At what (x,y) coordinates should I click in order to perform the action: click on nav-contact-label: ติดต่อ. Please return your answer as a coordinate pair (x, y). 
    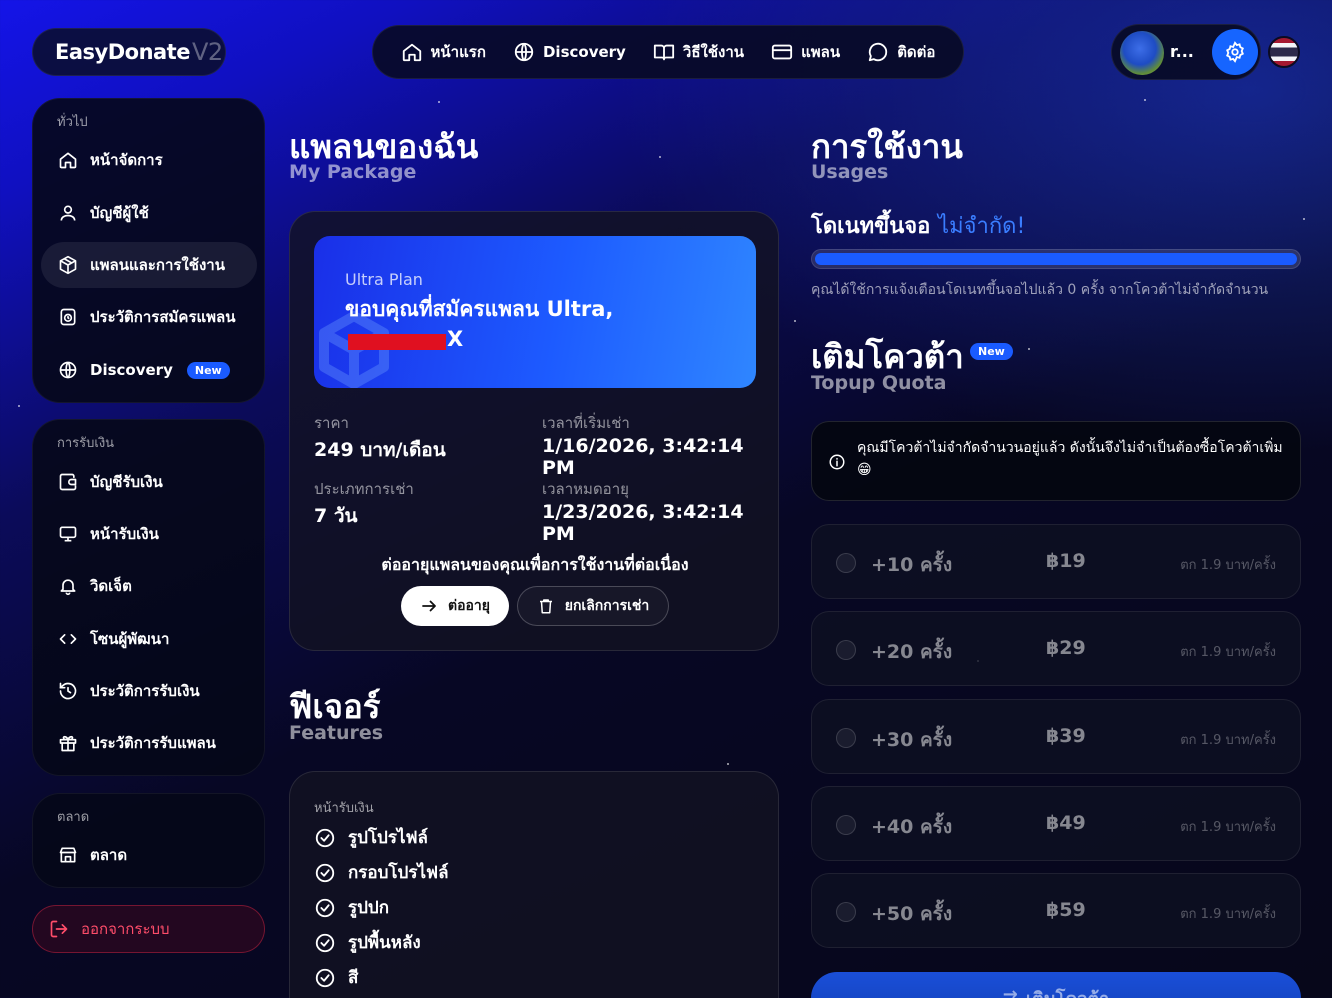
    Looking at the image, I should click on (916, 52).